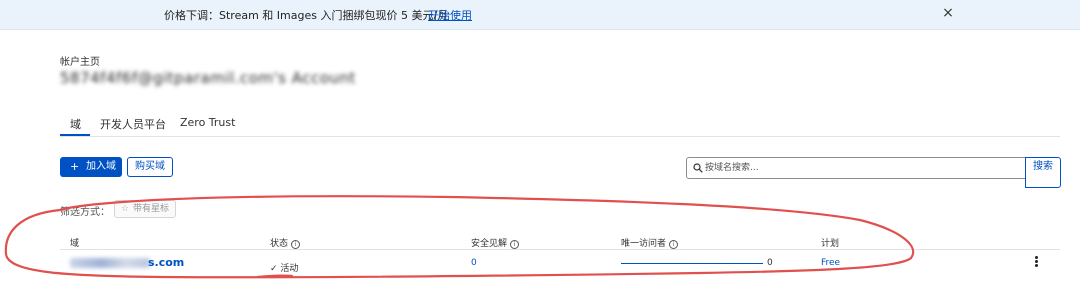 The width and height of the screenshot is (1080, 281). Describe the element at coordinates (306, 15) in the screenshot. I see `banner-text: 价格下调：Stream 和 Images 入门捆绑包现价 5 美元/月` at that location.